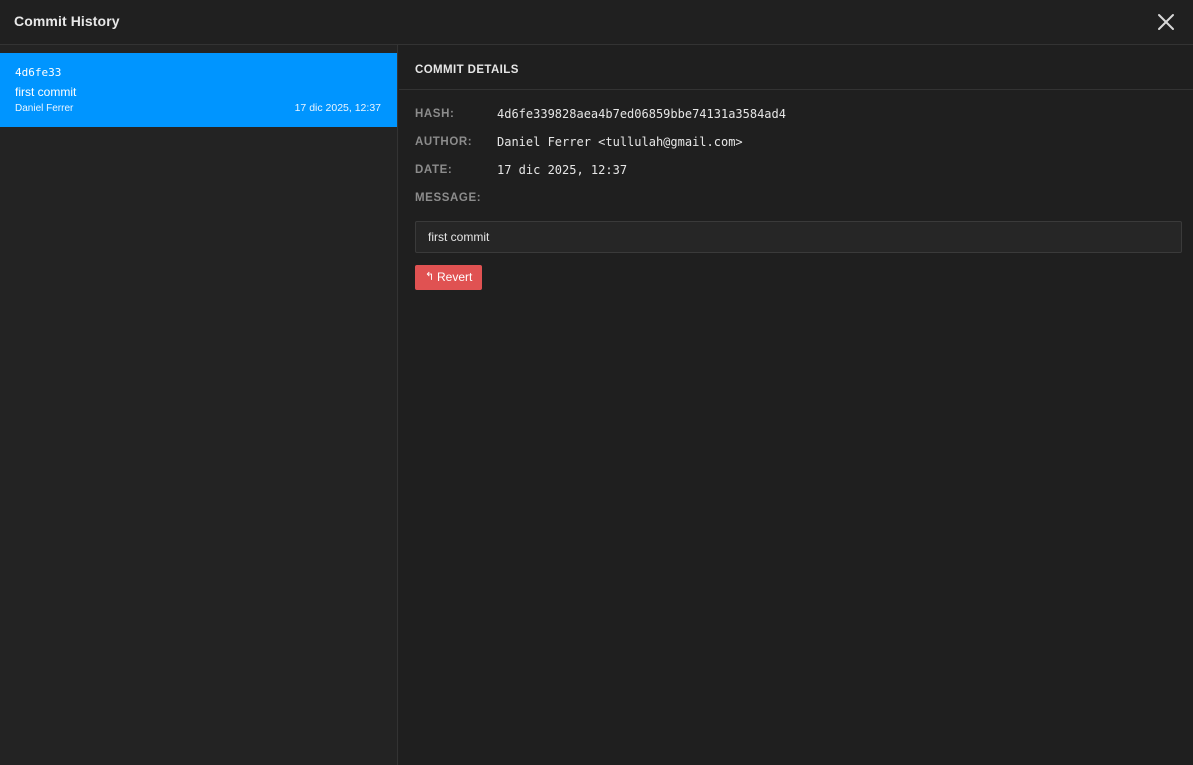 Image resolution: width=1193 pixels, height=765 pixels. What do you see at coordinates (562, 170) in the screenshot?
I see `date-value: 17 dic 2025, 12:37` at bounding box center [562, 170].